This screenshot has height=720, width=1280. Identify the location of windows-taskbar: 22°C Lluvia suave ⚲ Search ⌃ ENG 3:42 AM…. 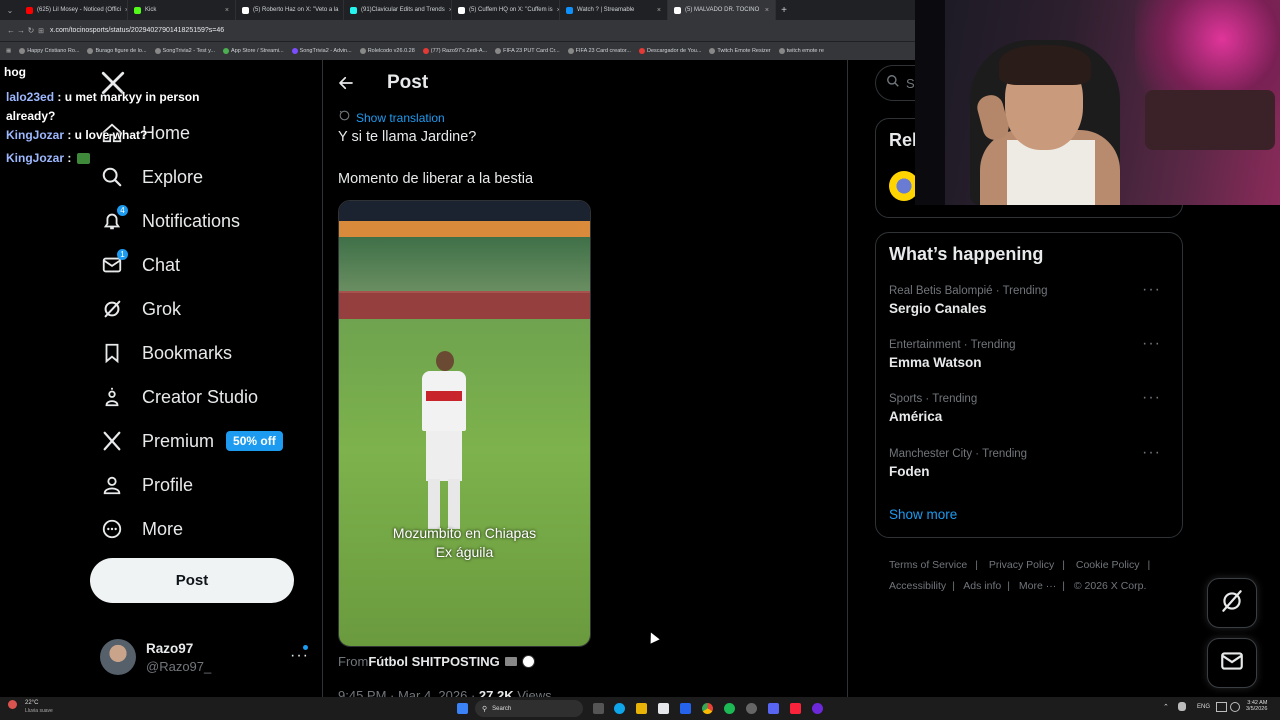
(640, 708).